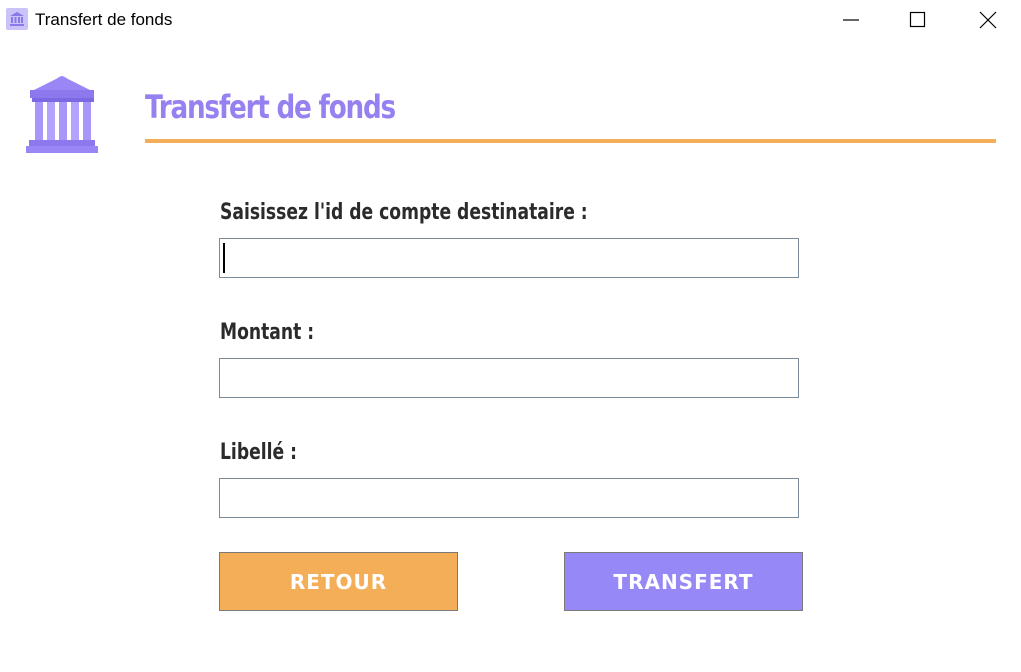 The width and height of the screenshot is (1021, 672). I want to click on transfer-button: TRANSFERT, so click(683, 581).